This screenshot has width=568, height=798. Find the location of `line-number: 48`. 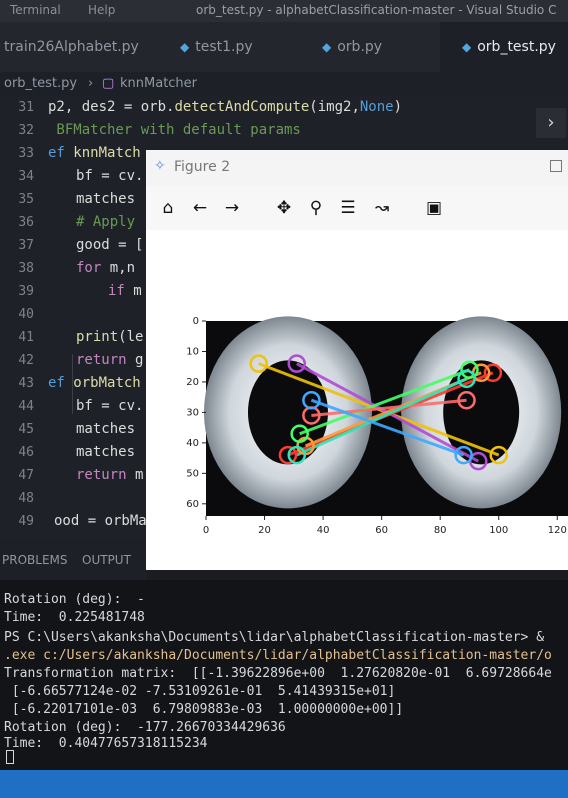

line-number: 48 is located at coordinates (26, 498).